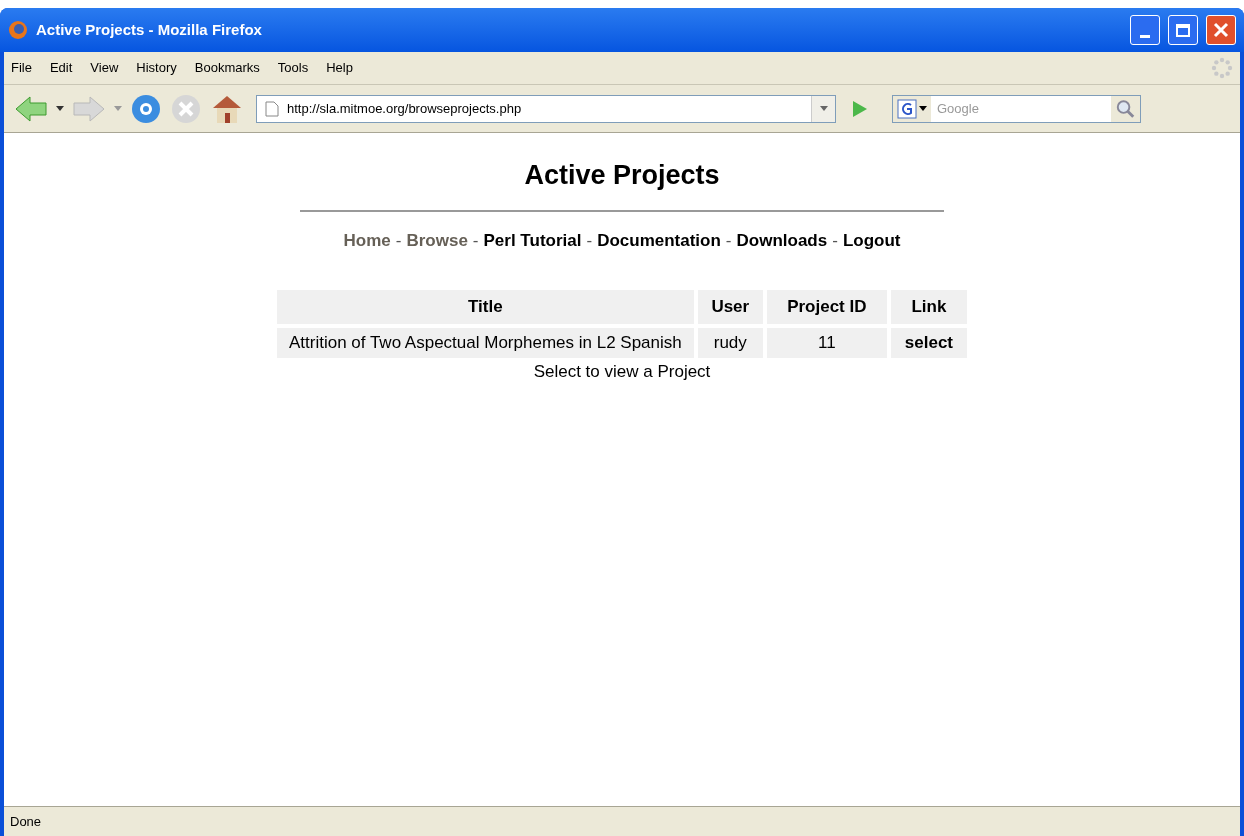 The height and width of the screenshot is (836, 1244). What do you see at coordinates (485, 343) in the screenshot?
I see `table-cell: Attrition of Two Aspectual Morphemes in L2 Spanish` at bounding box center [485, 343].